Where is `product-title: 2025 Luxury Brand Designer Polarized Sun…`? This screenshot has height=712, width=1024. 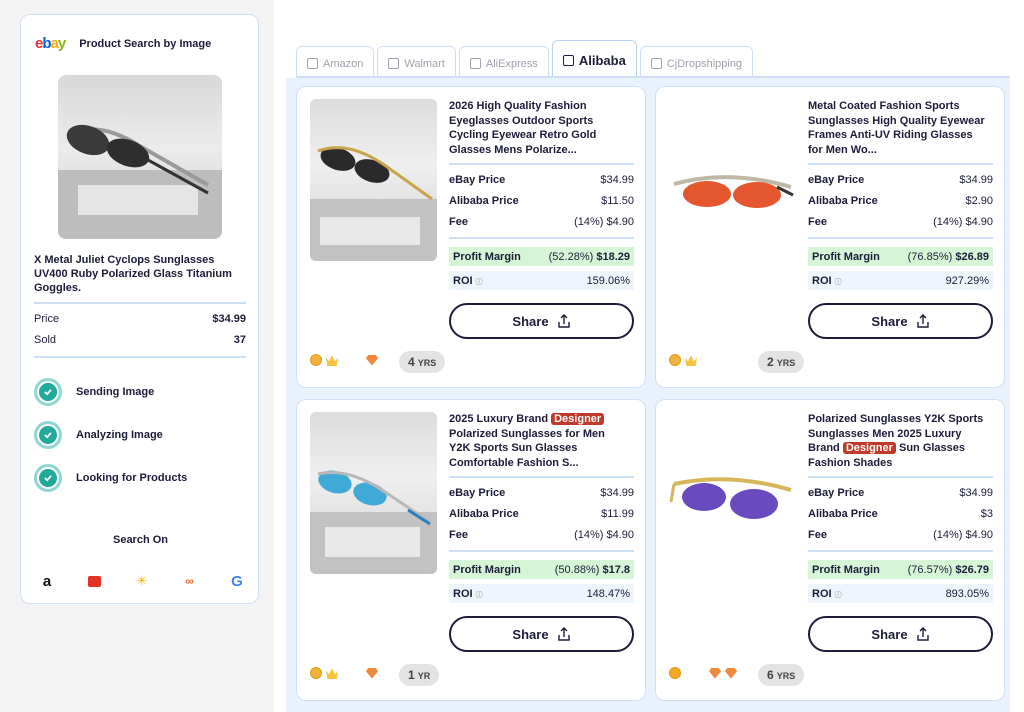 product-title: 2025 Luxury Brand Designer Polarized Sun… is located at coordinates (539, 441).